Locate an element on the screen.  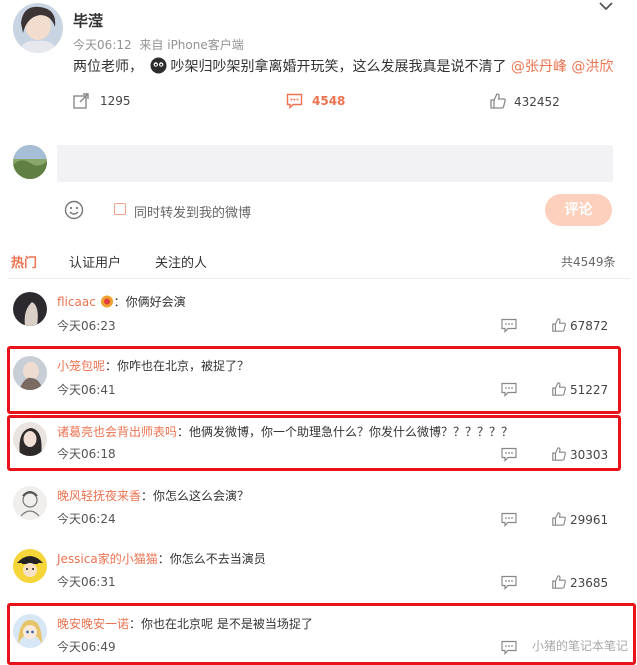
comment-time: 今天06:31 is located at coordinates (86, 582).